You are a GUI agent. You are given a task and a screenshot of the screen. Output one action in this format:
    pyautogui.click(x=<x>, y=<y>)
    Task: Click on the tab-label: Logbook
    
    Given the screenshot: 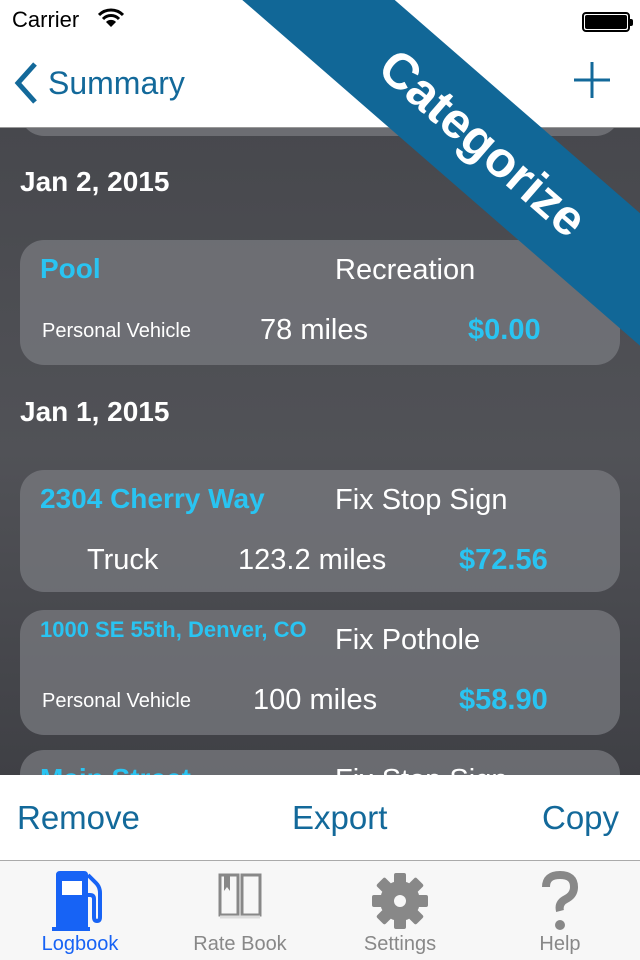 What is the action you would take?
    pyautogui.click(x=80, y=944)
    